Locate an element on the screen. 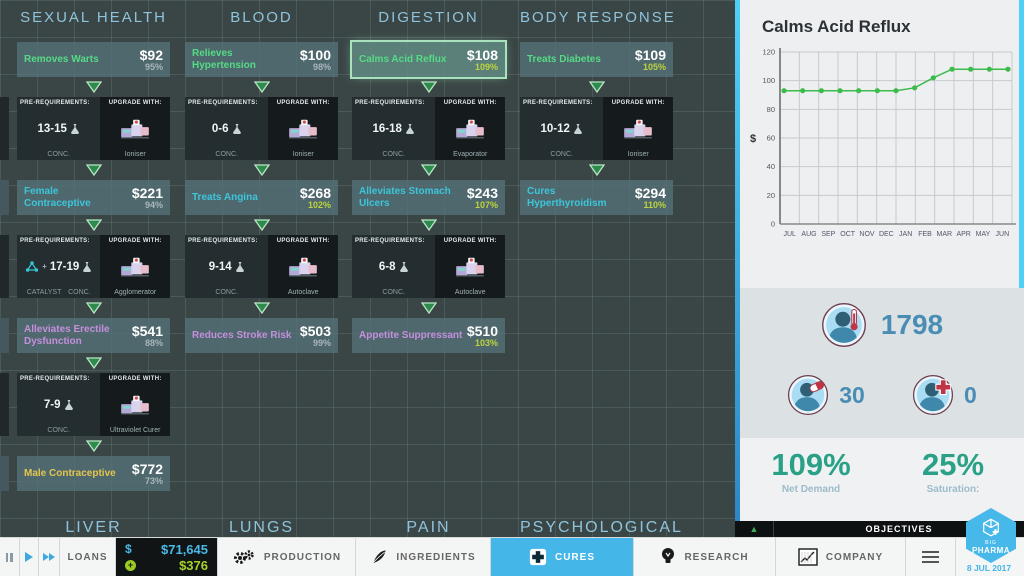 This screenshot has width=1024, height=576. cure-card-removes-warts: Removes Warts $92 95% is located at coordinates (93, 59).